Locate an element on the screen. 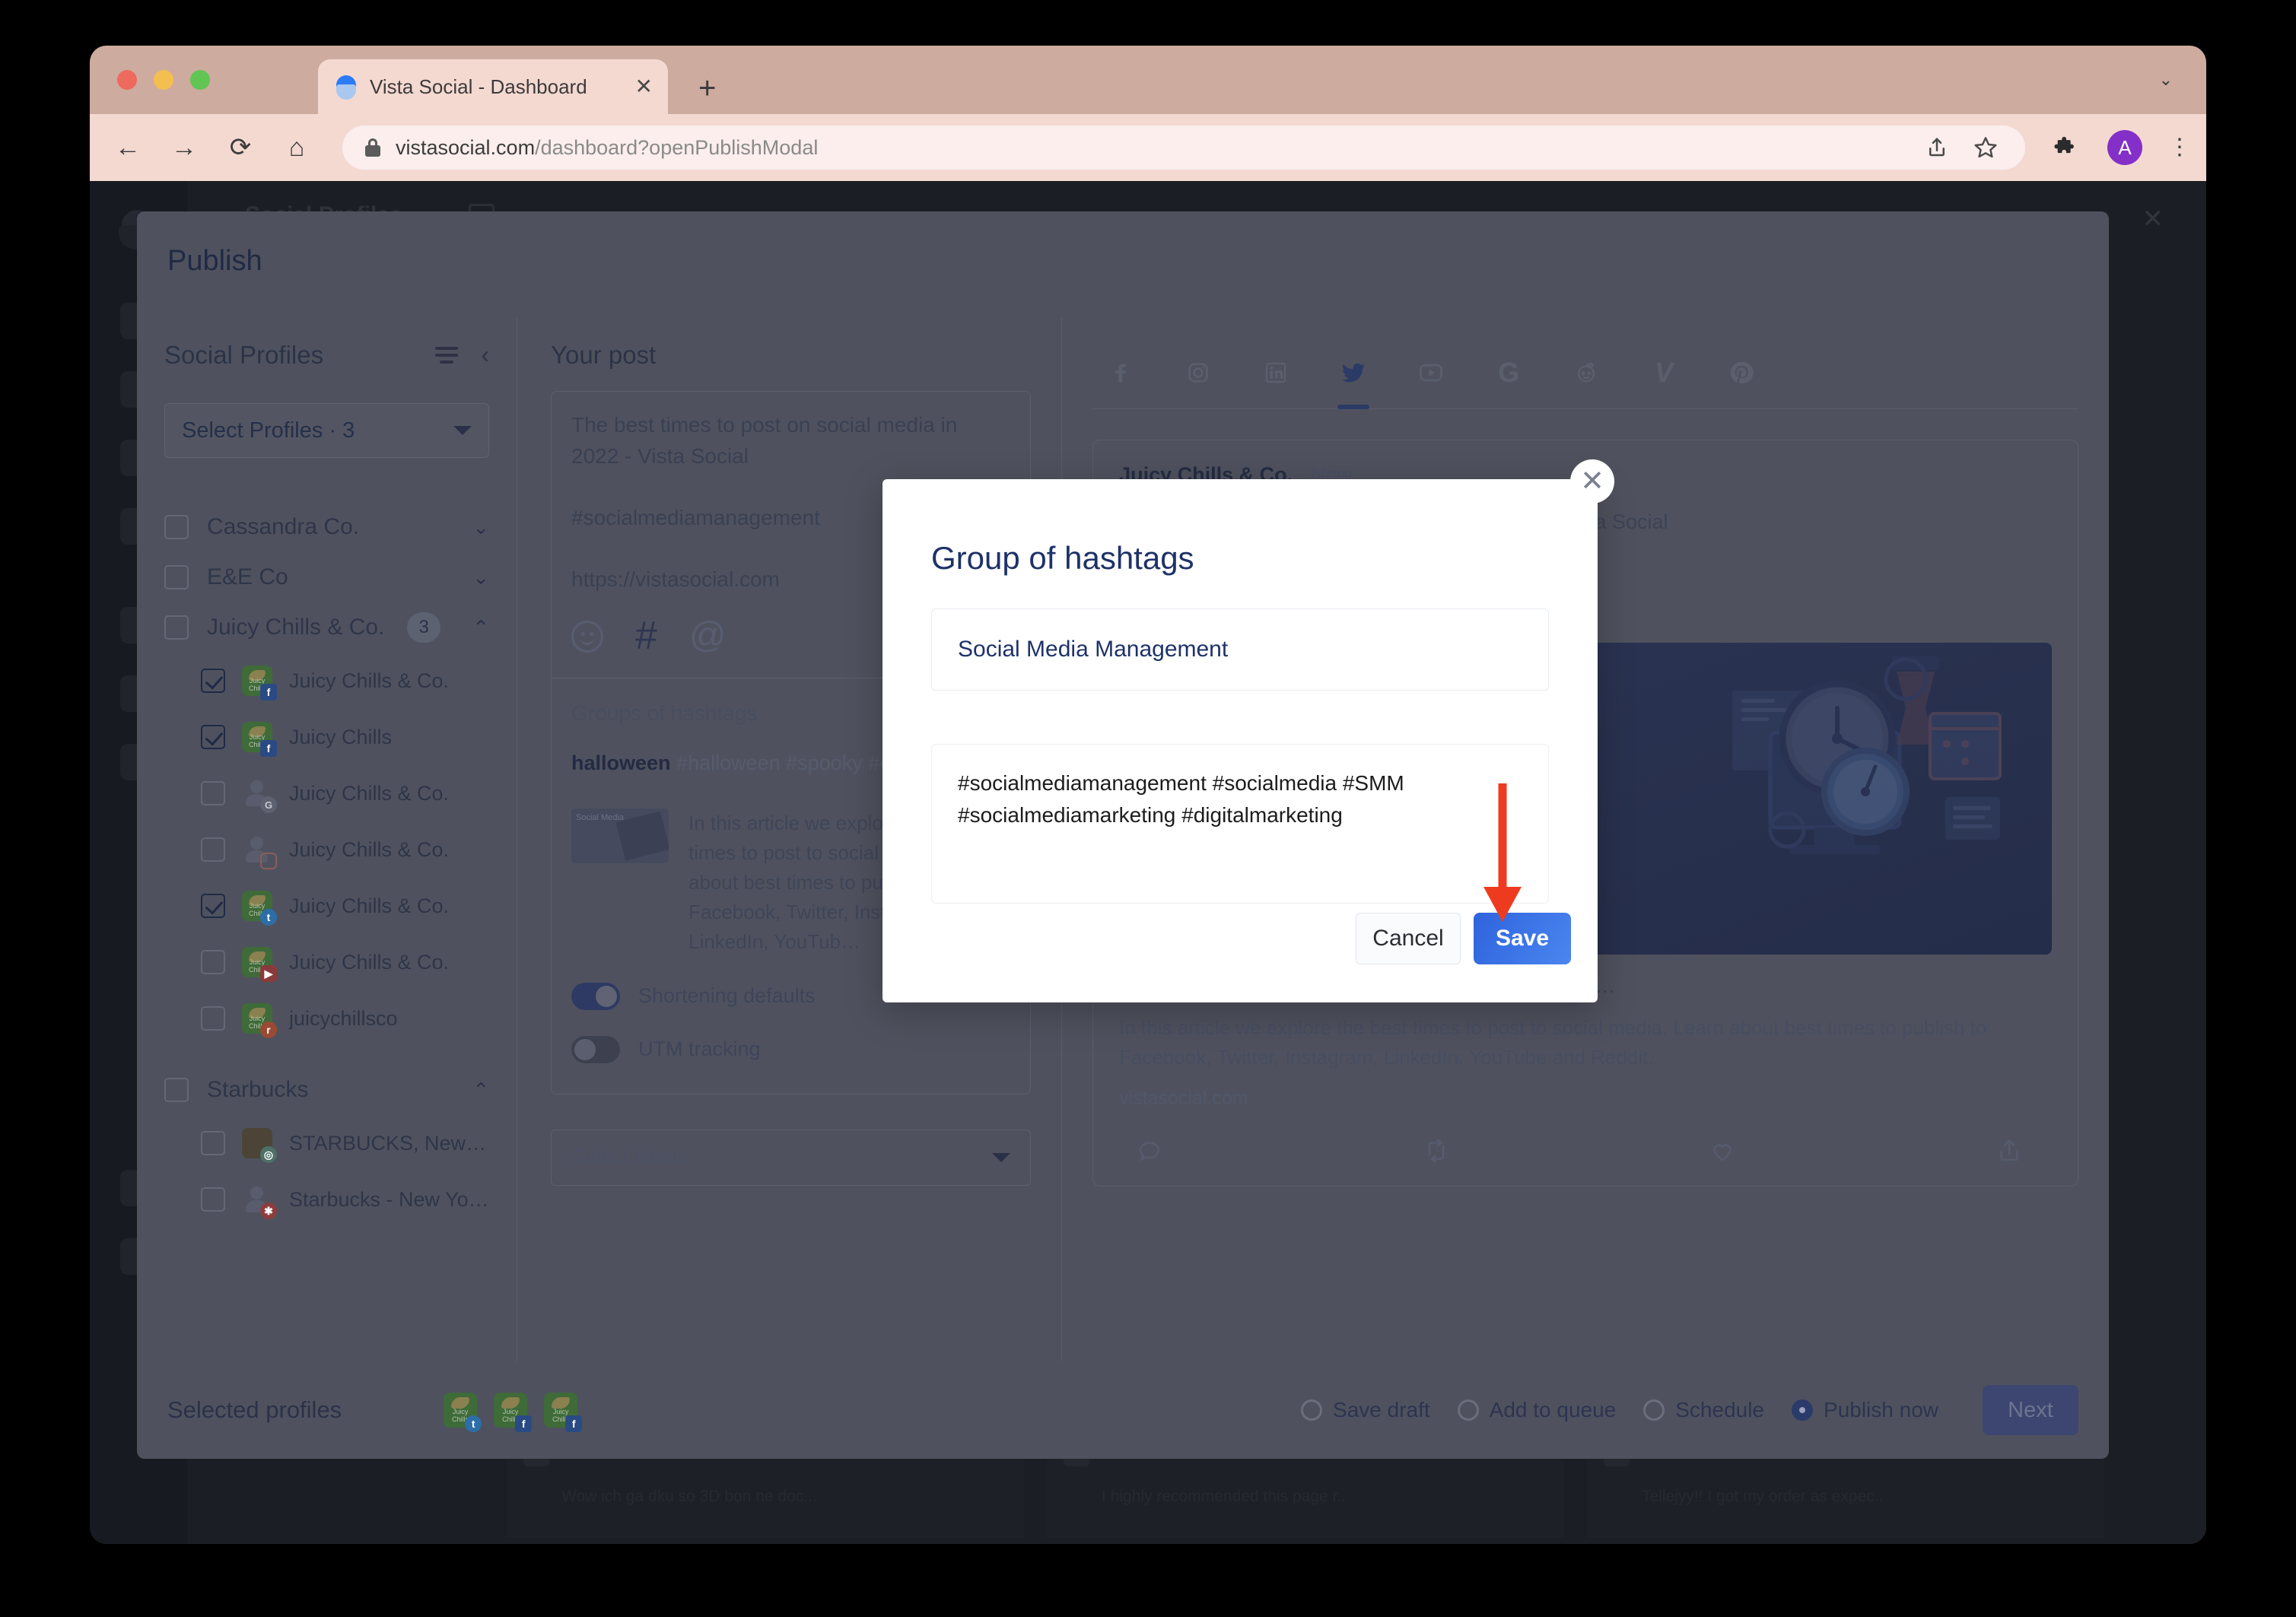  profile-group-juicy-chills: Juicy Chills & Co. 3 ⌃ is located at coordinates (327, 627).